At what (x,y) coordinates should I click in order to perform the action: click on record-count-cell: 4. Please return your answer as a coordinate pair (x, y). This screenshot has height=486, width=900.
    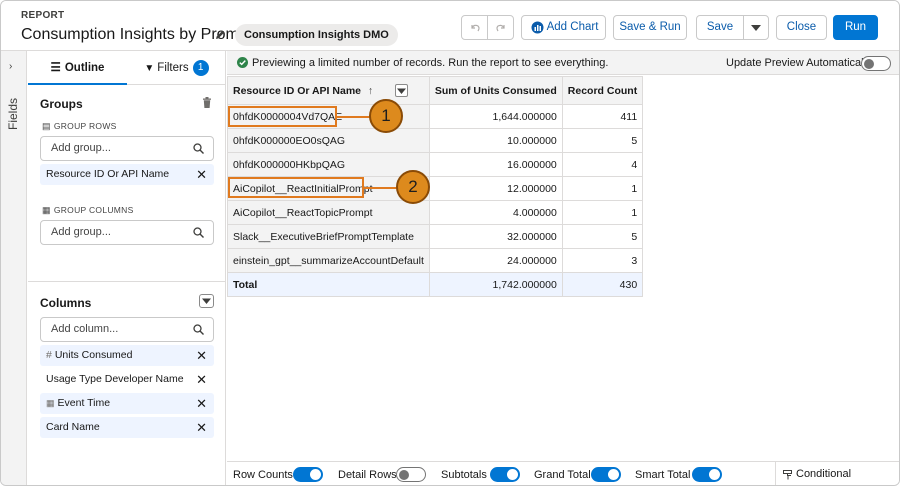
    Looking at the image, I should click on (602, 164).